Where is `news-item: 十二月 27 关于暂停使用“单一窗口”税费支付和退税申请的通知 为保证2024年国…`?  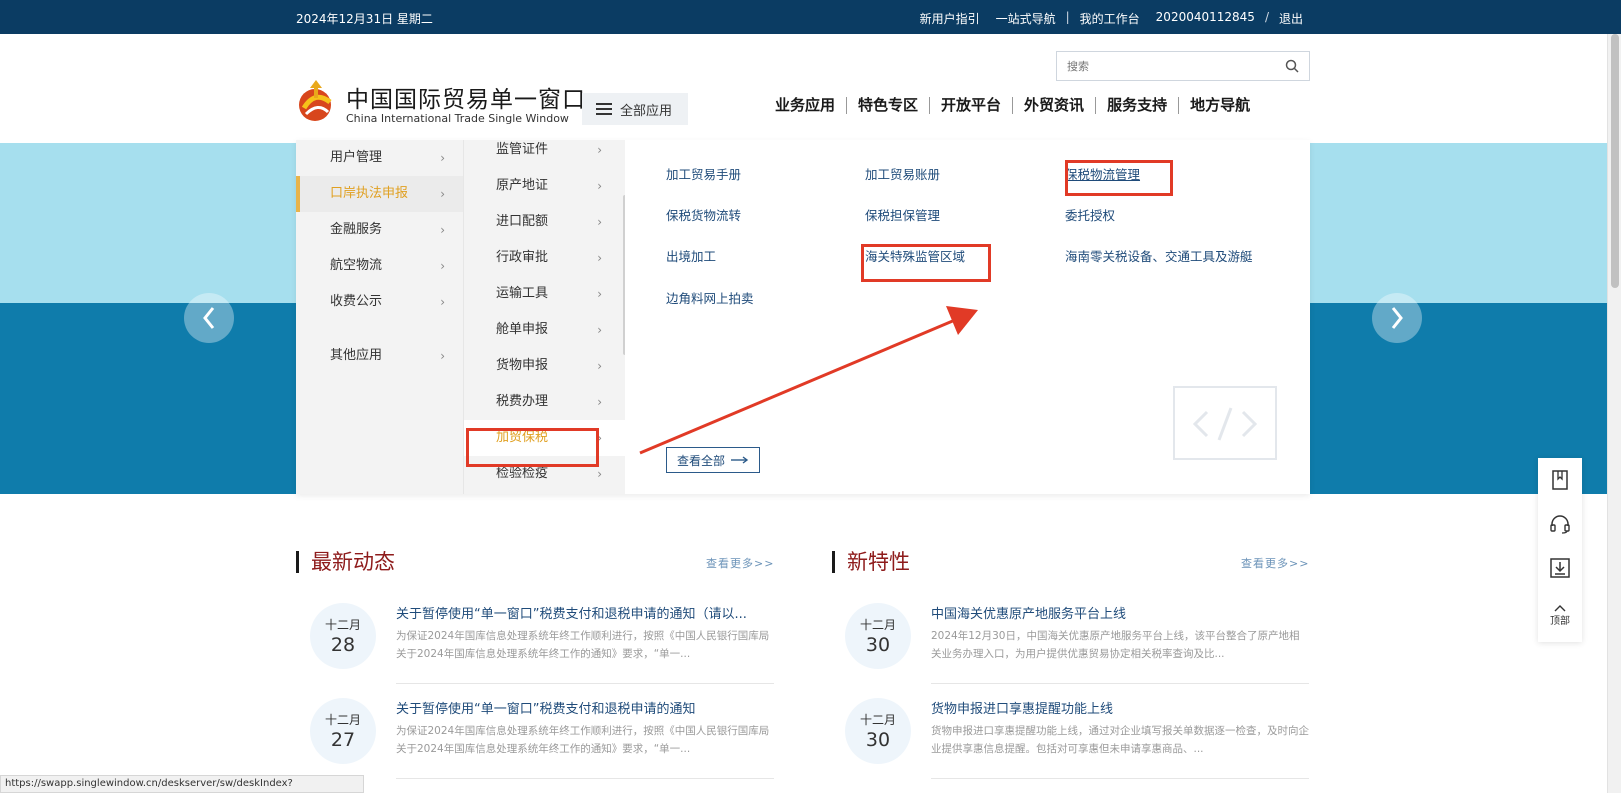 news-item: 十二月 27 关于暂停使用“单一窗口”税费支付和退税申请的通知 为保证2024年国… is located at coordinates (548, 743).